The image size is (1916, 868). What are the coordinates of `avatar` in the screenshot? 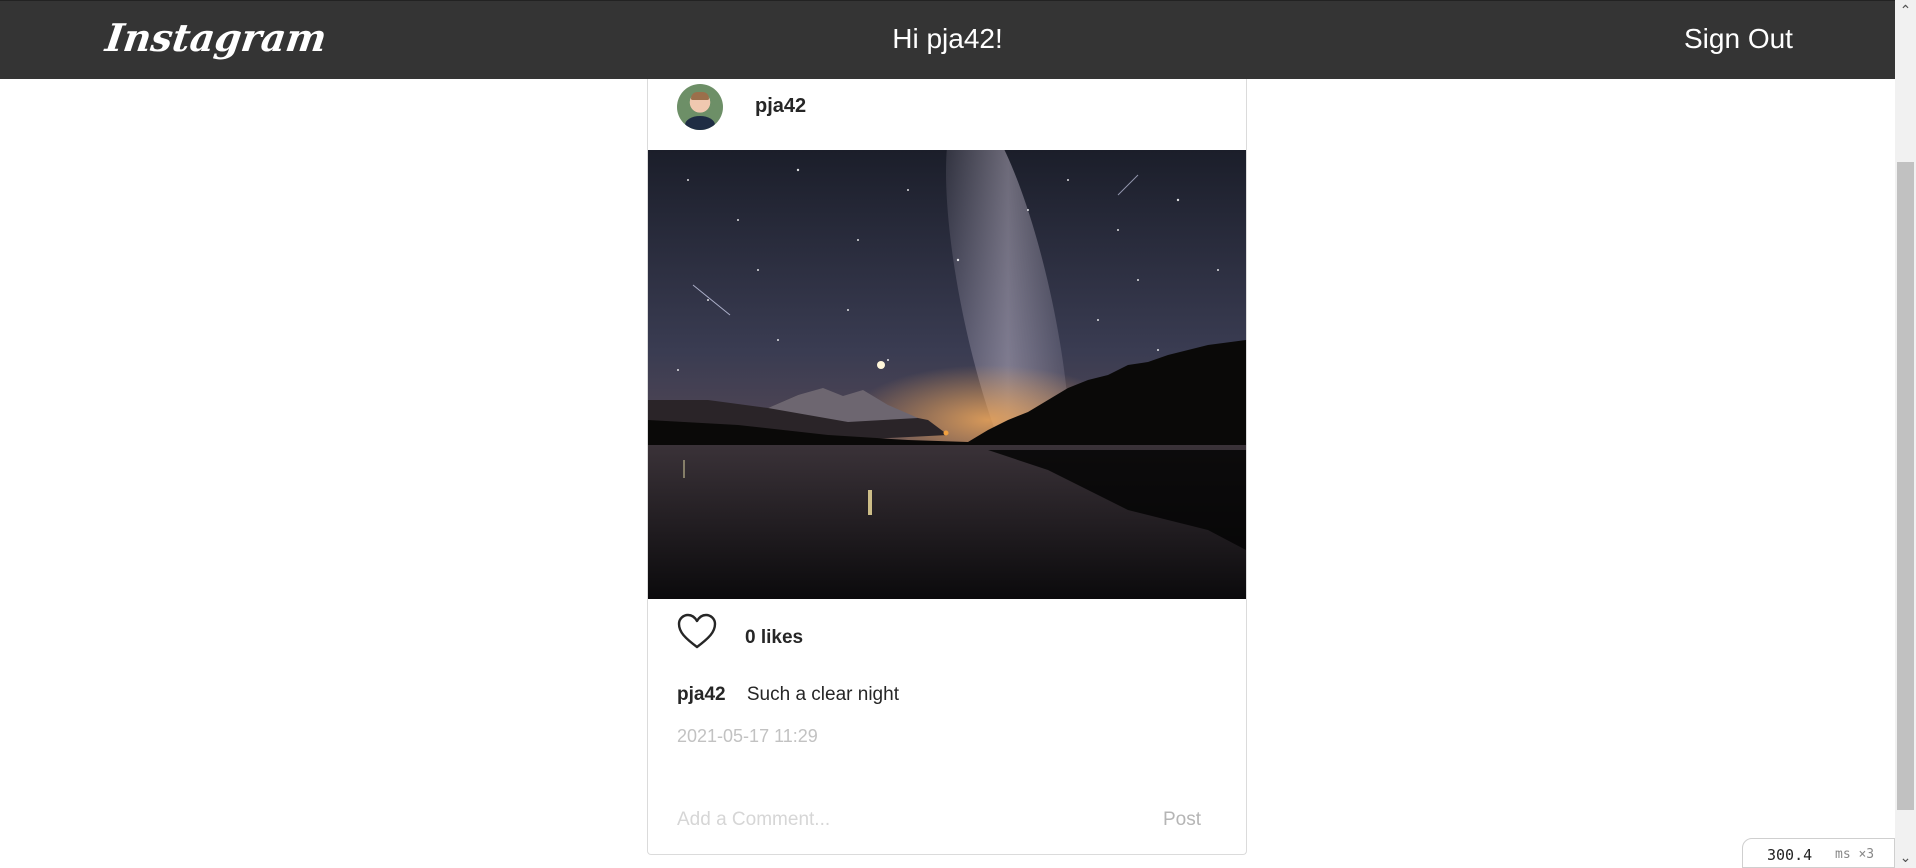 It's located at (700, 107).